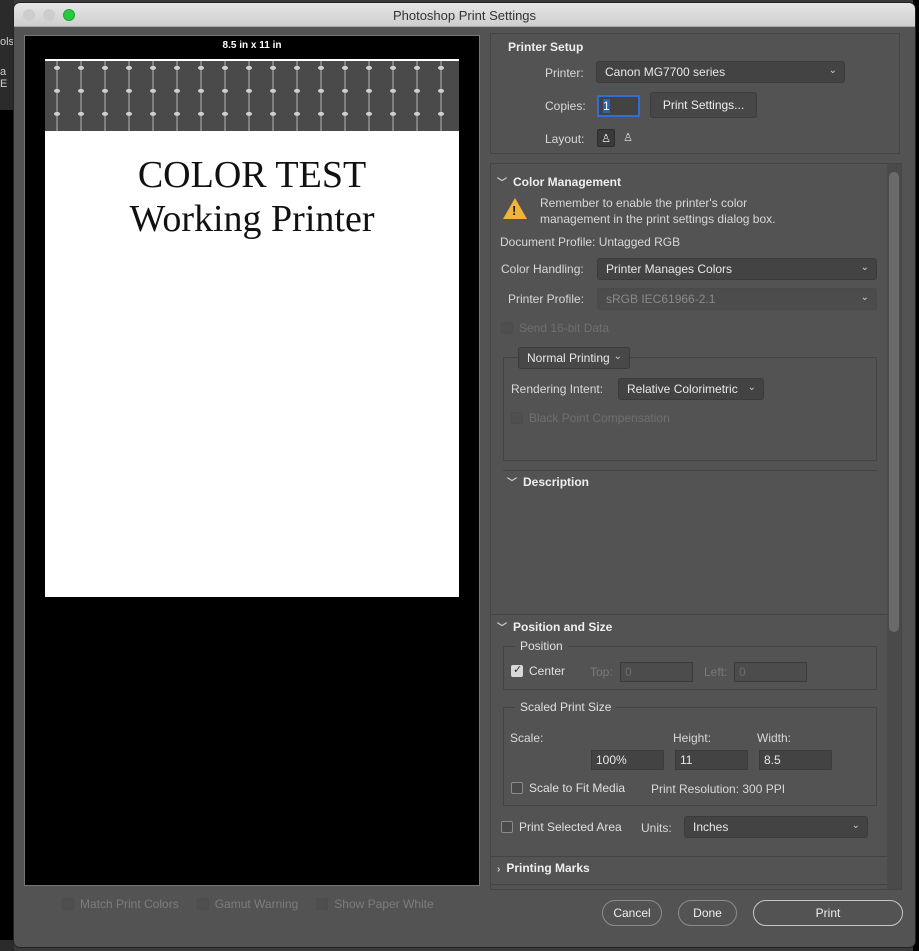 Image resolution: width=919 pixels, height=951 pixels. What do you see at coordinates (644, 203) in the screenshot?
I see `warning-line: Remember to enable the printer's color` at bounding box center [644, 203].